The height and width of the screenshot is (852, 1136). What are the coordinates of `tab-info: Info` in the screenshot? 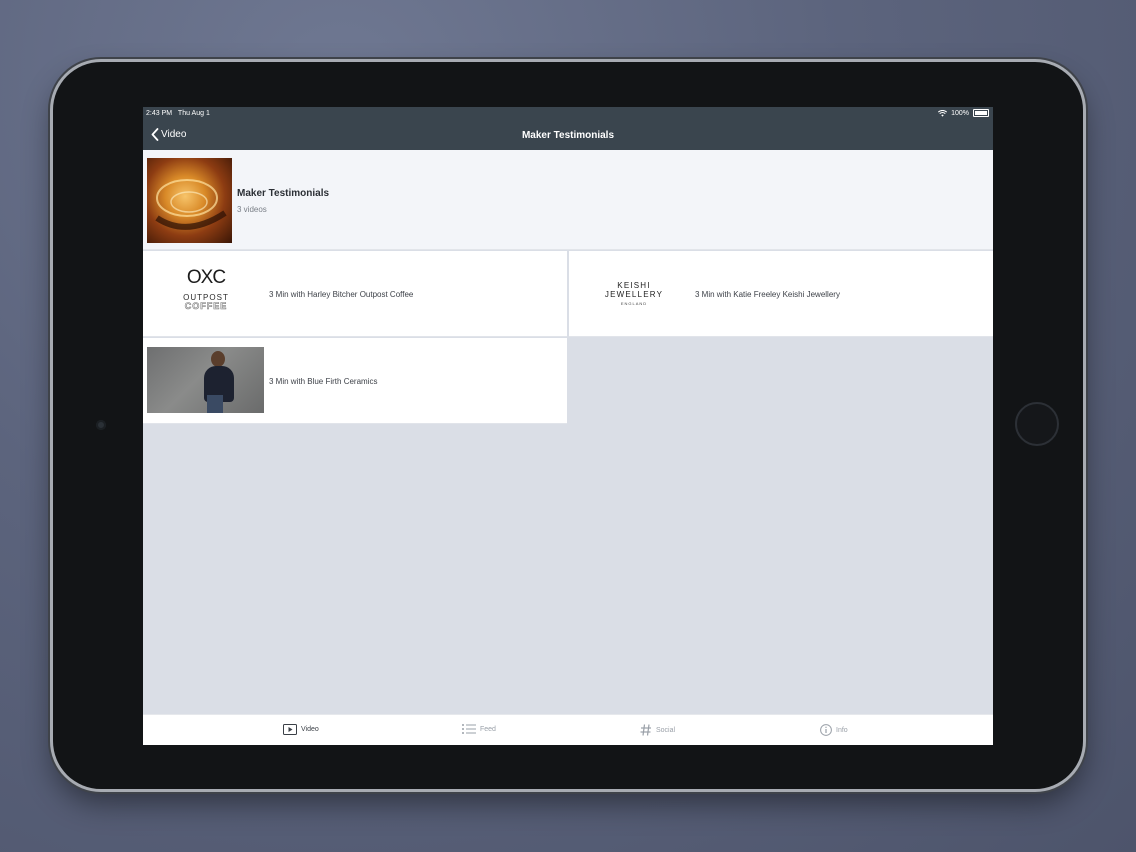 It's located at (834, 730).